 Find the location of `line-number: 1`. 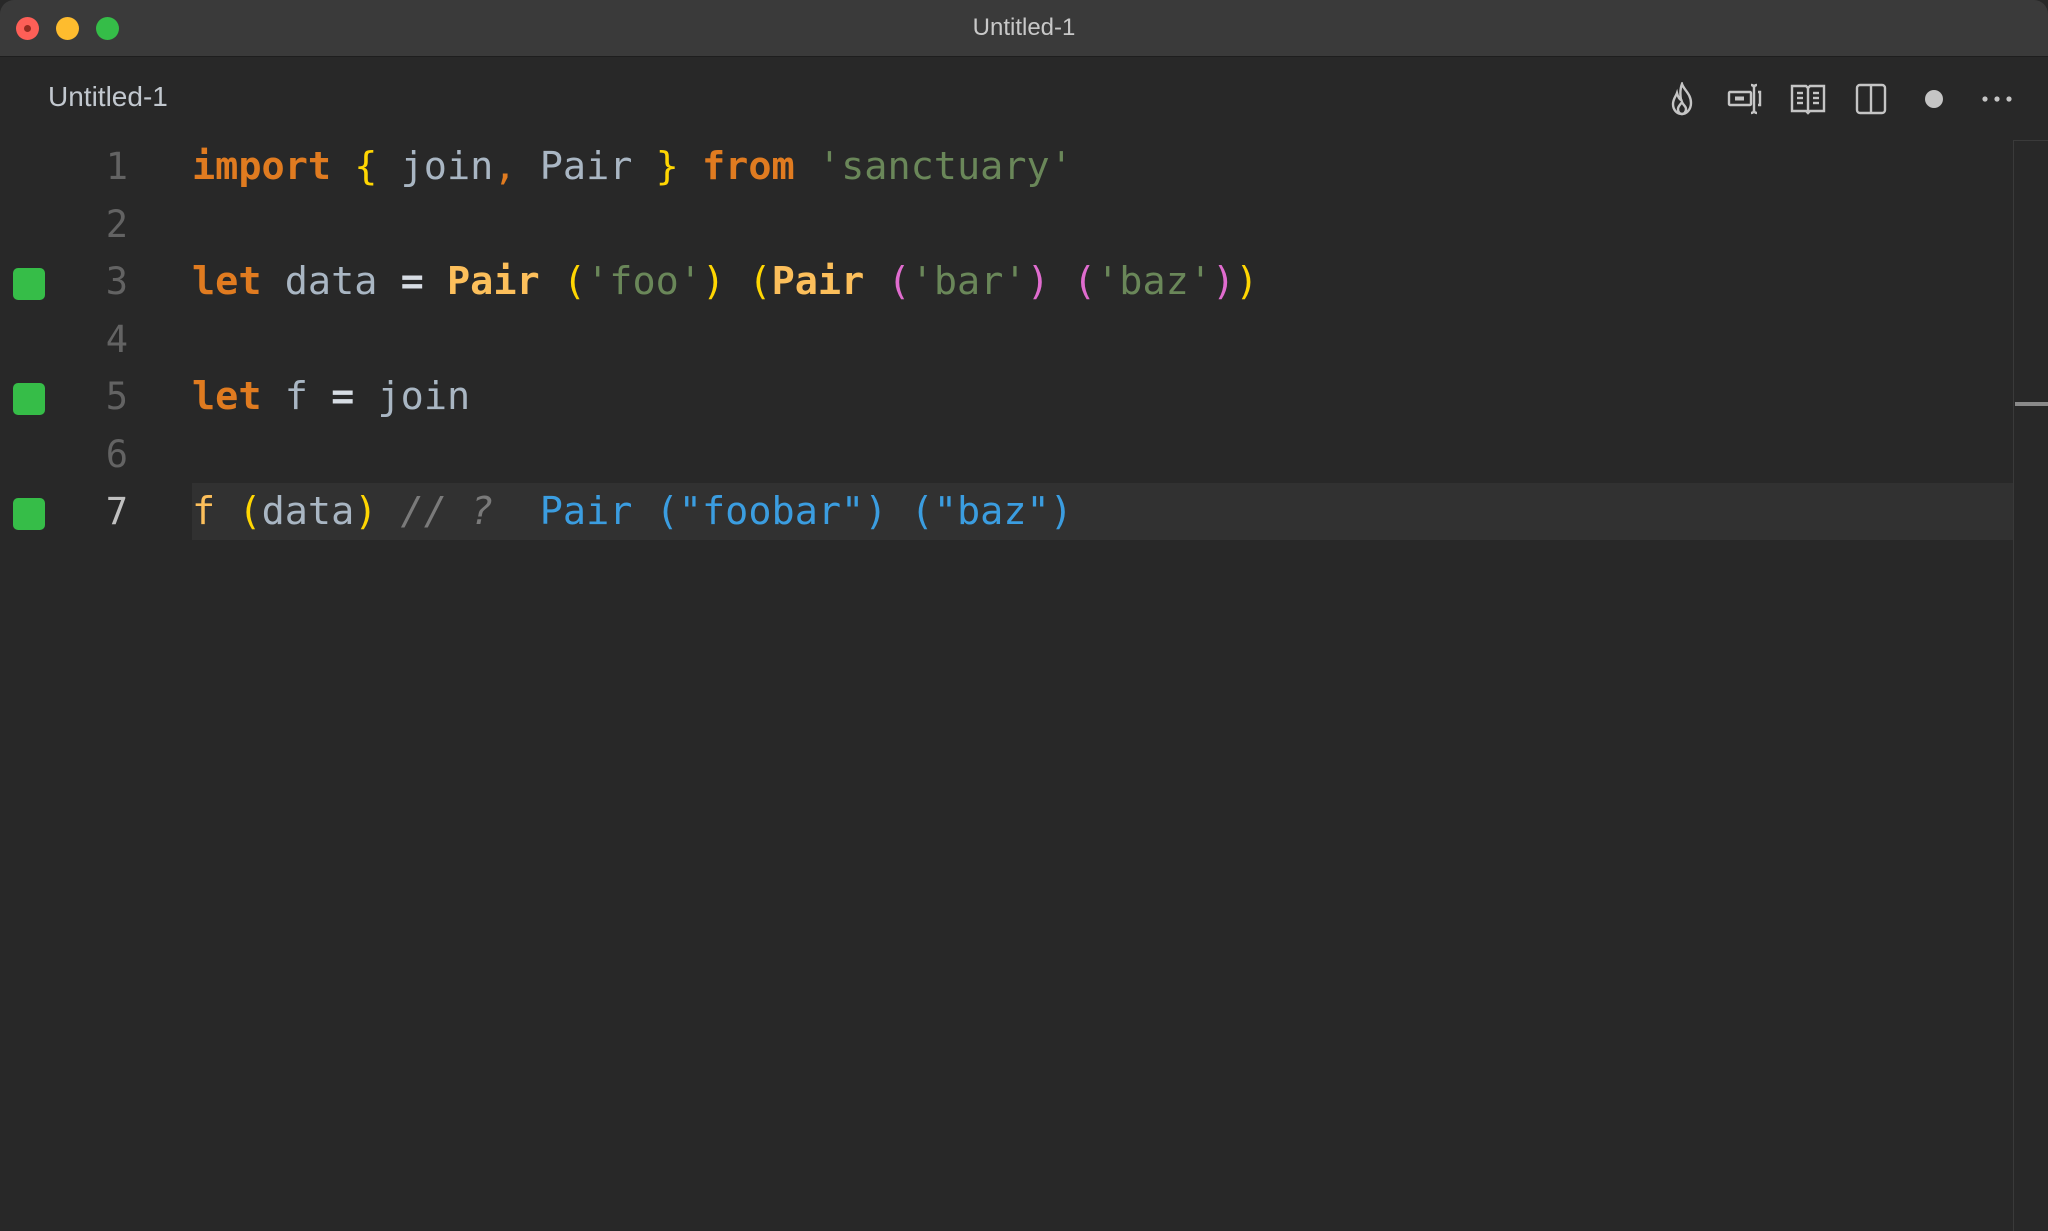

line-number: 1 is located at coordinates (116, 166).